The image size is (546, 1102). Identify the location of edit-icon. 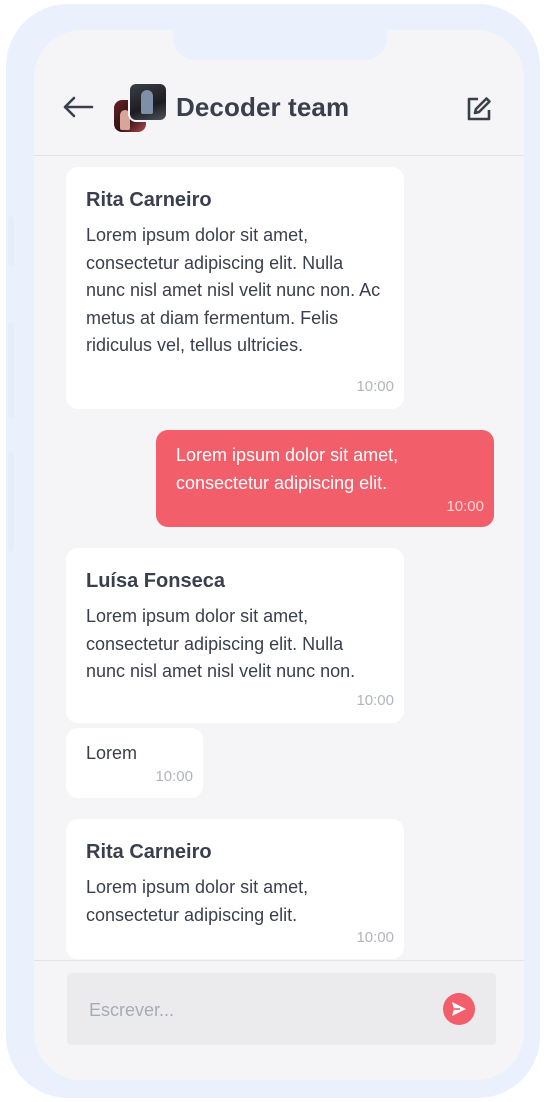
(479, 109).